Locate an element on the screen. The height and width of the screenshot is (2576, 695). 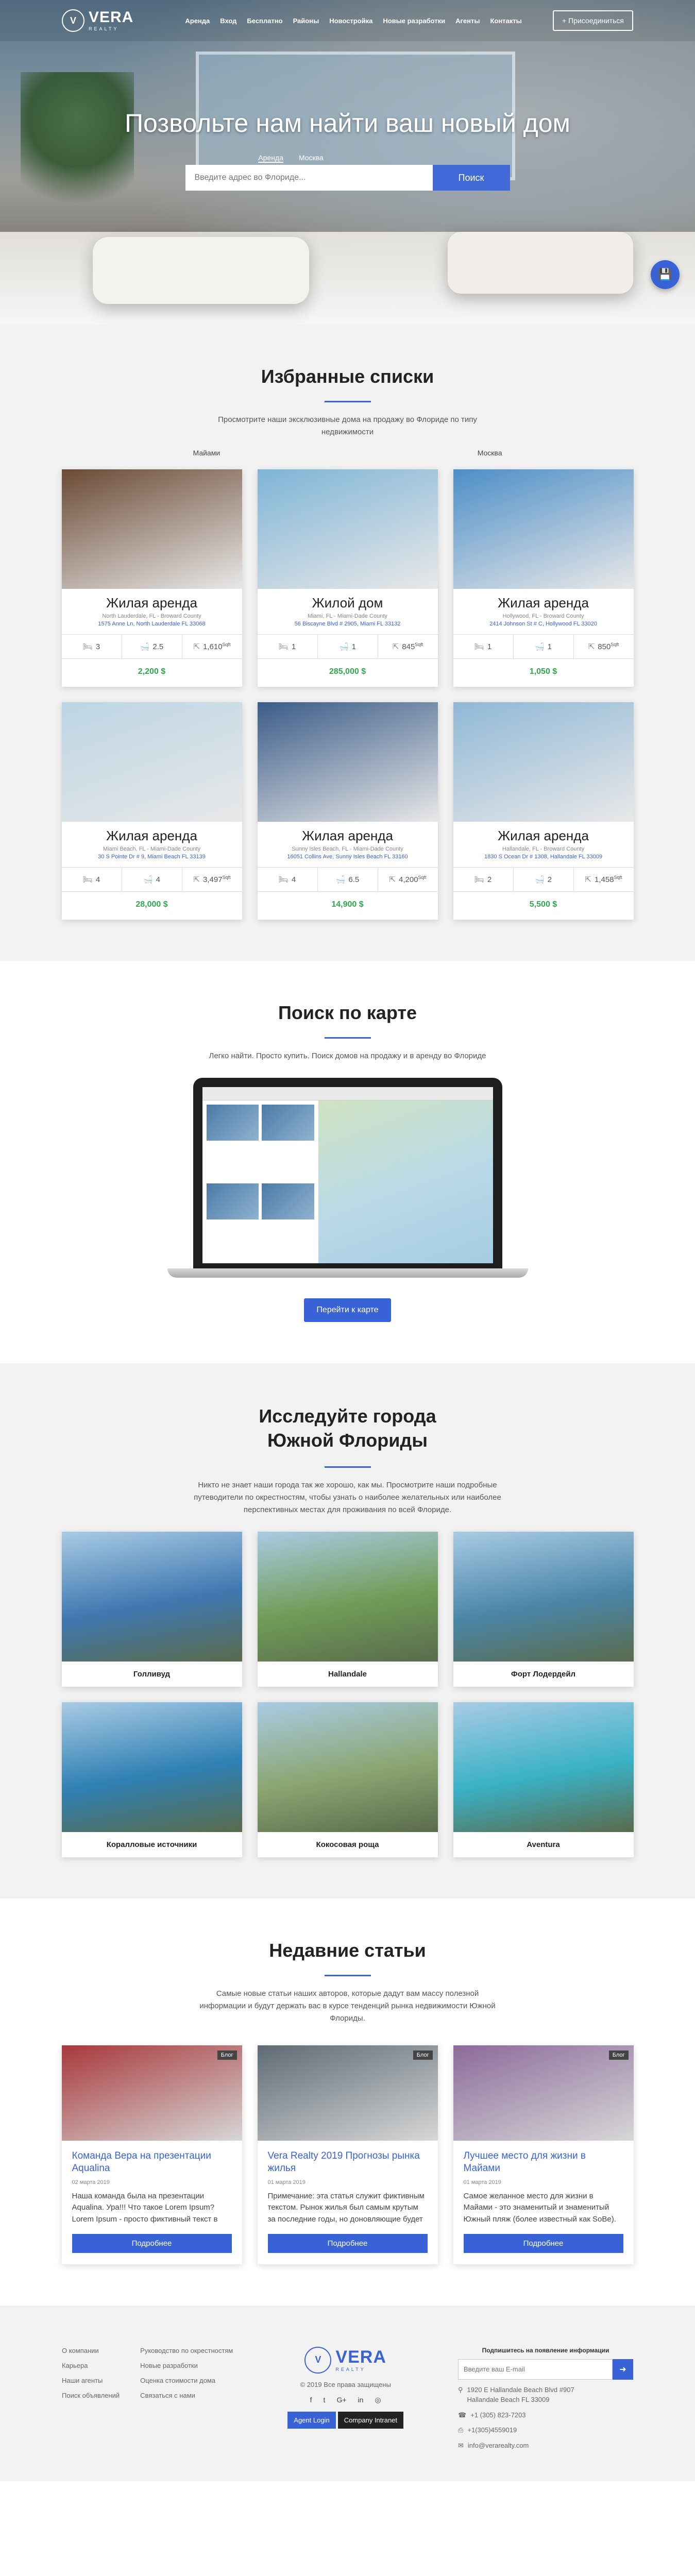
nav-link-new-developments: Новые разработки is located at coordinates (414, 21).